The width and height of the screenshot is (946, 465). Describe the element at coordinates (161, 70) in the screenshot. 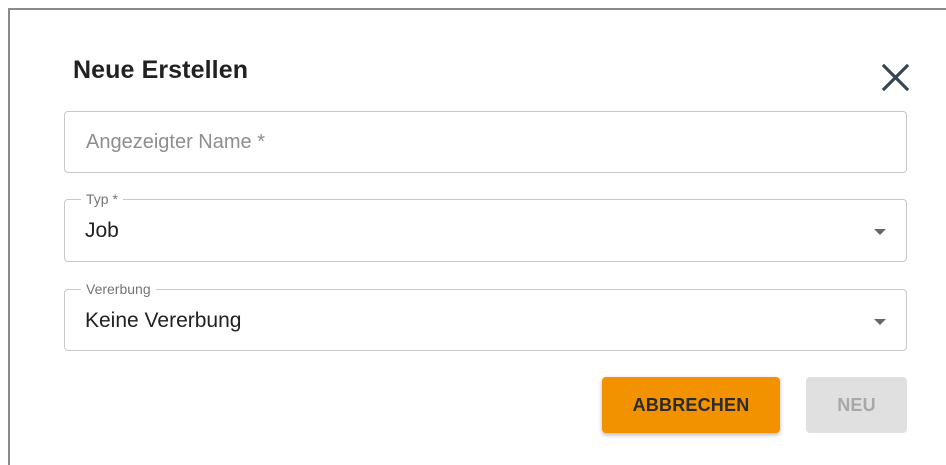

I see `dialog-title: Neue Erstellen` at that location.